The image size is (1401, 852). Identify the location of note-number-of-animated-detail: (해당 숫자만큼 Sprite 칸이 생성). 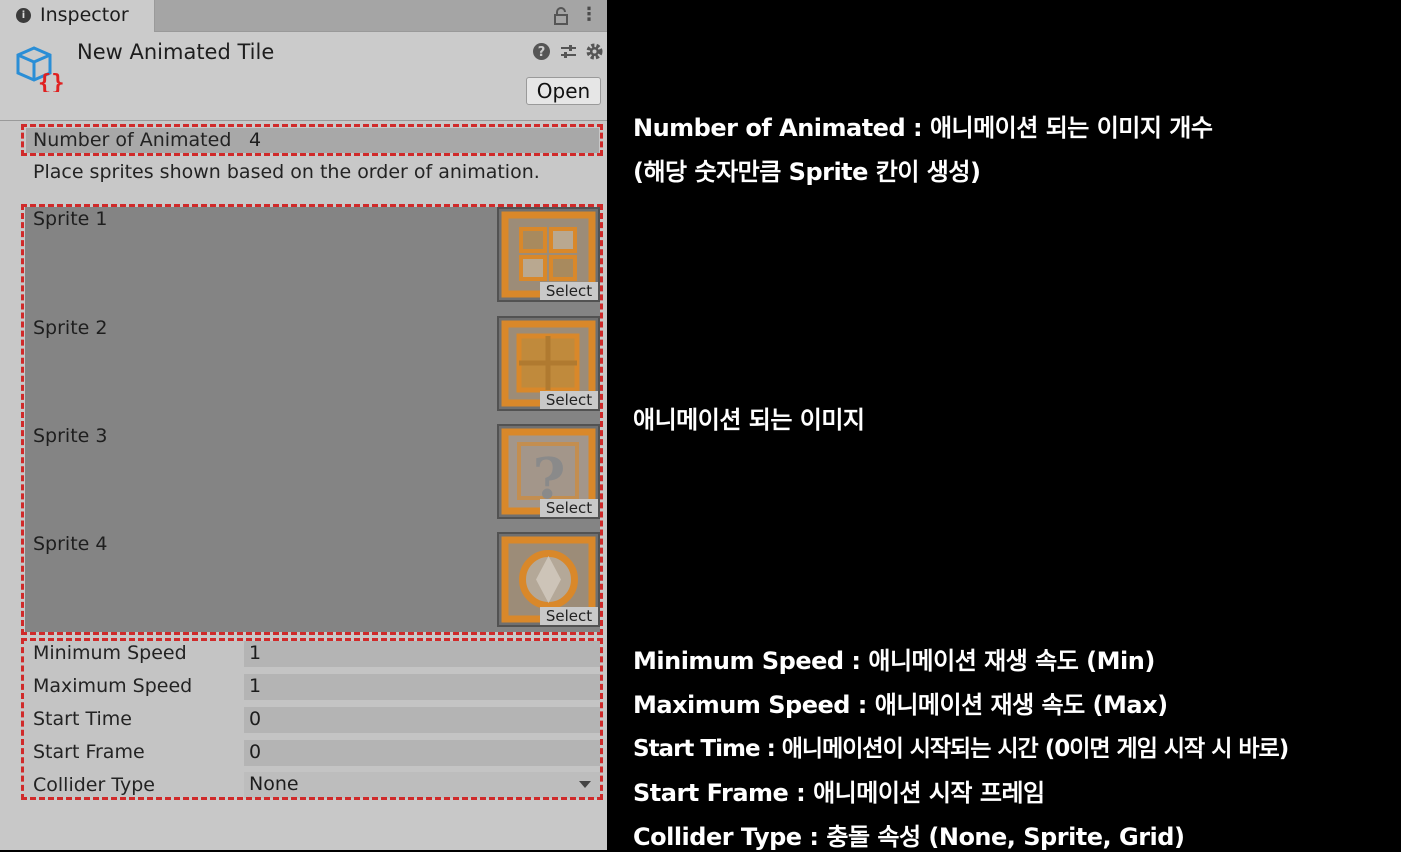
(807, 172).